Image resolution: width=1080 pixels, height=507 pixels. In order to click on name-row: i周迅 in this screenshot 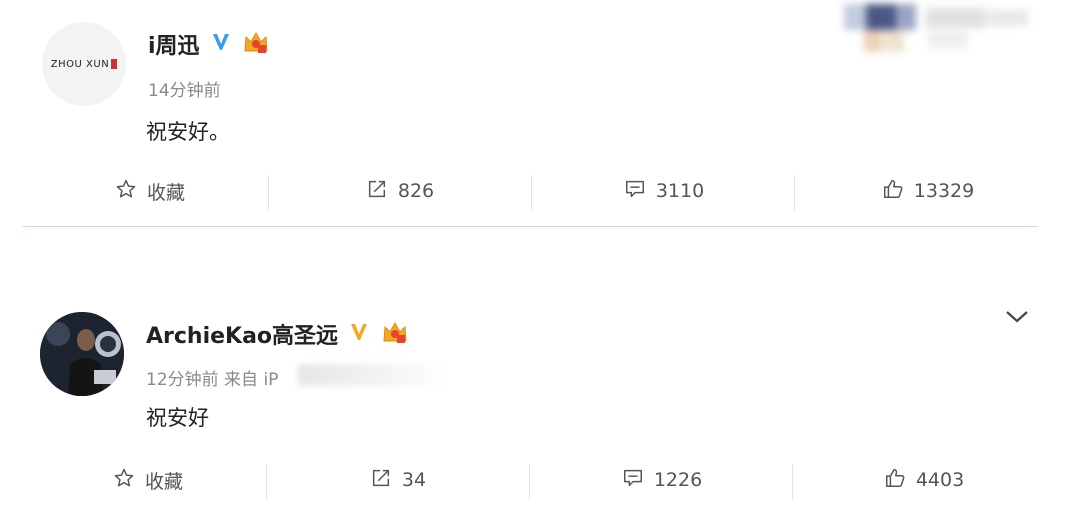, I will do `click(209, 44)`.